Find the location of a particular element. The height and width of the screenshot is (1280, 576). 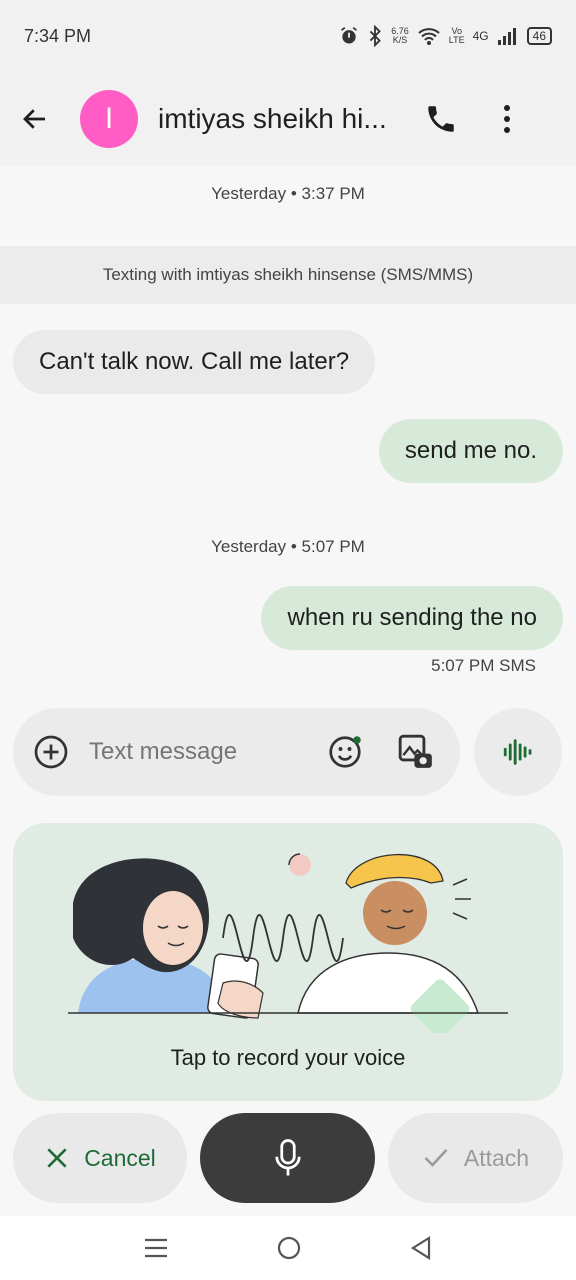

attach-button: Attach is located at coordinates (475, 1158).